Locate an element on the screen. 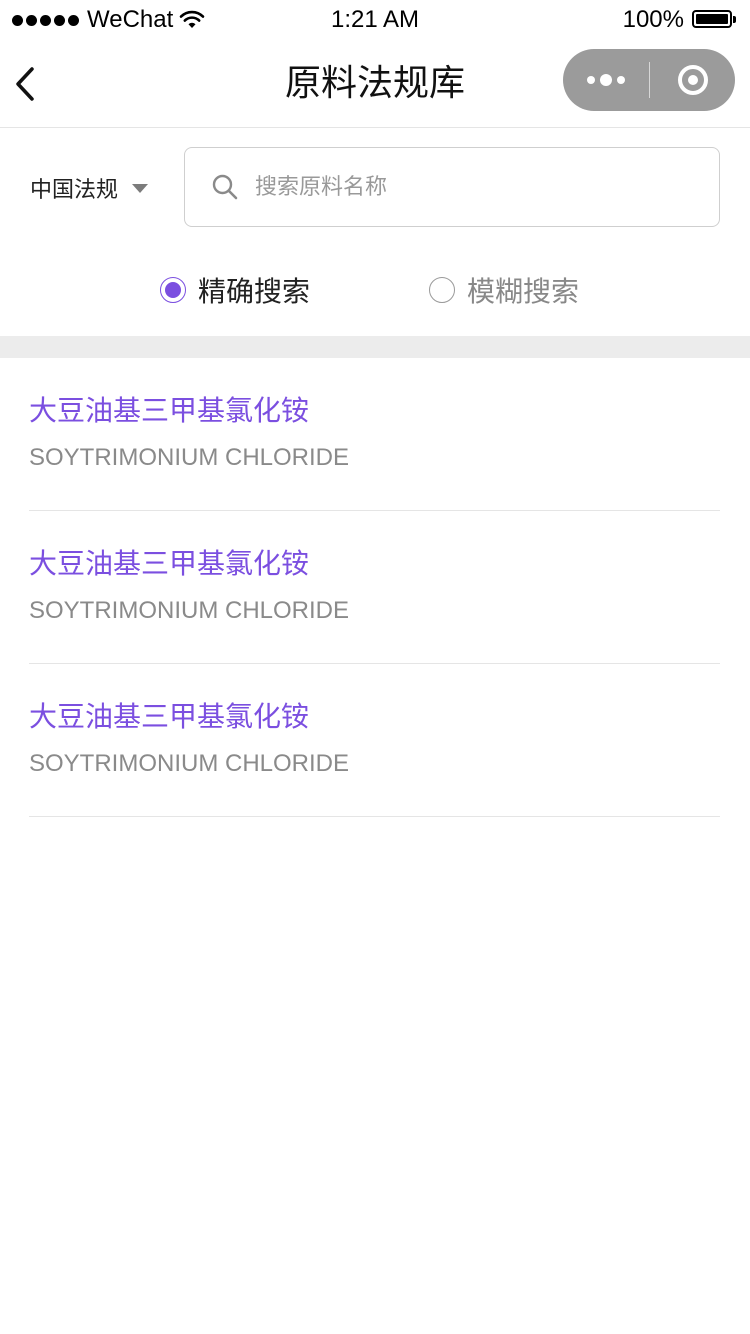 This screenshot has height=1334, width=750. more-dots-icon is located at coordinates (591, 80).